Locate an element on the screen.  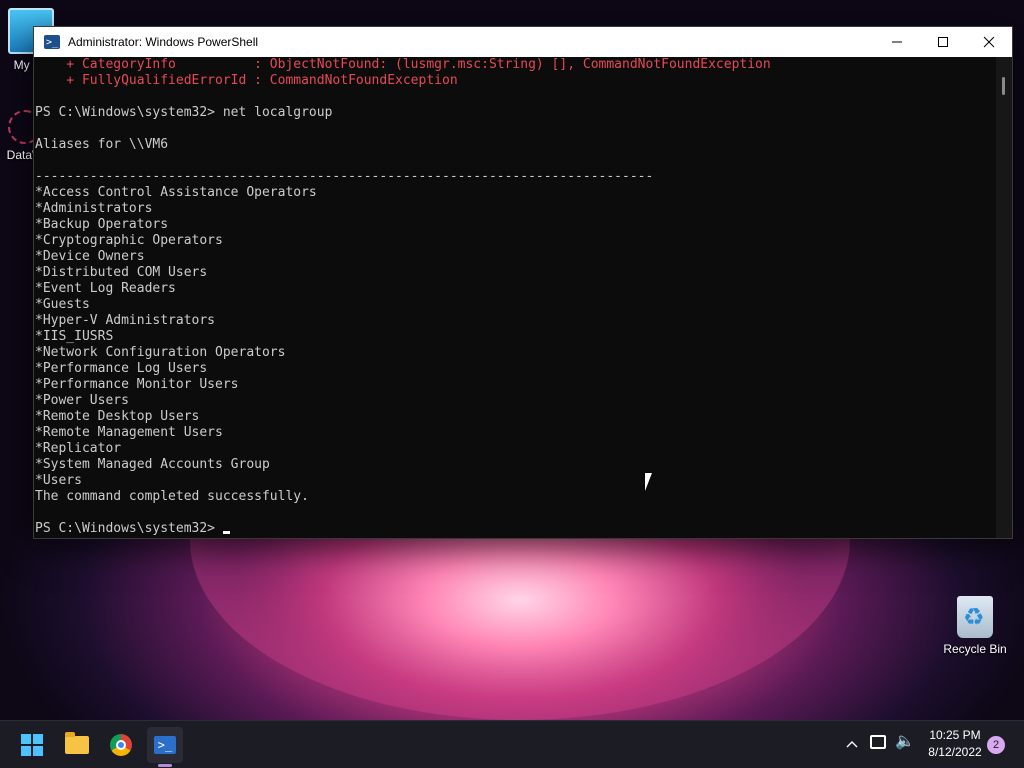
show-hidden-icons-button is located at coordinates (852, 744).